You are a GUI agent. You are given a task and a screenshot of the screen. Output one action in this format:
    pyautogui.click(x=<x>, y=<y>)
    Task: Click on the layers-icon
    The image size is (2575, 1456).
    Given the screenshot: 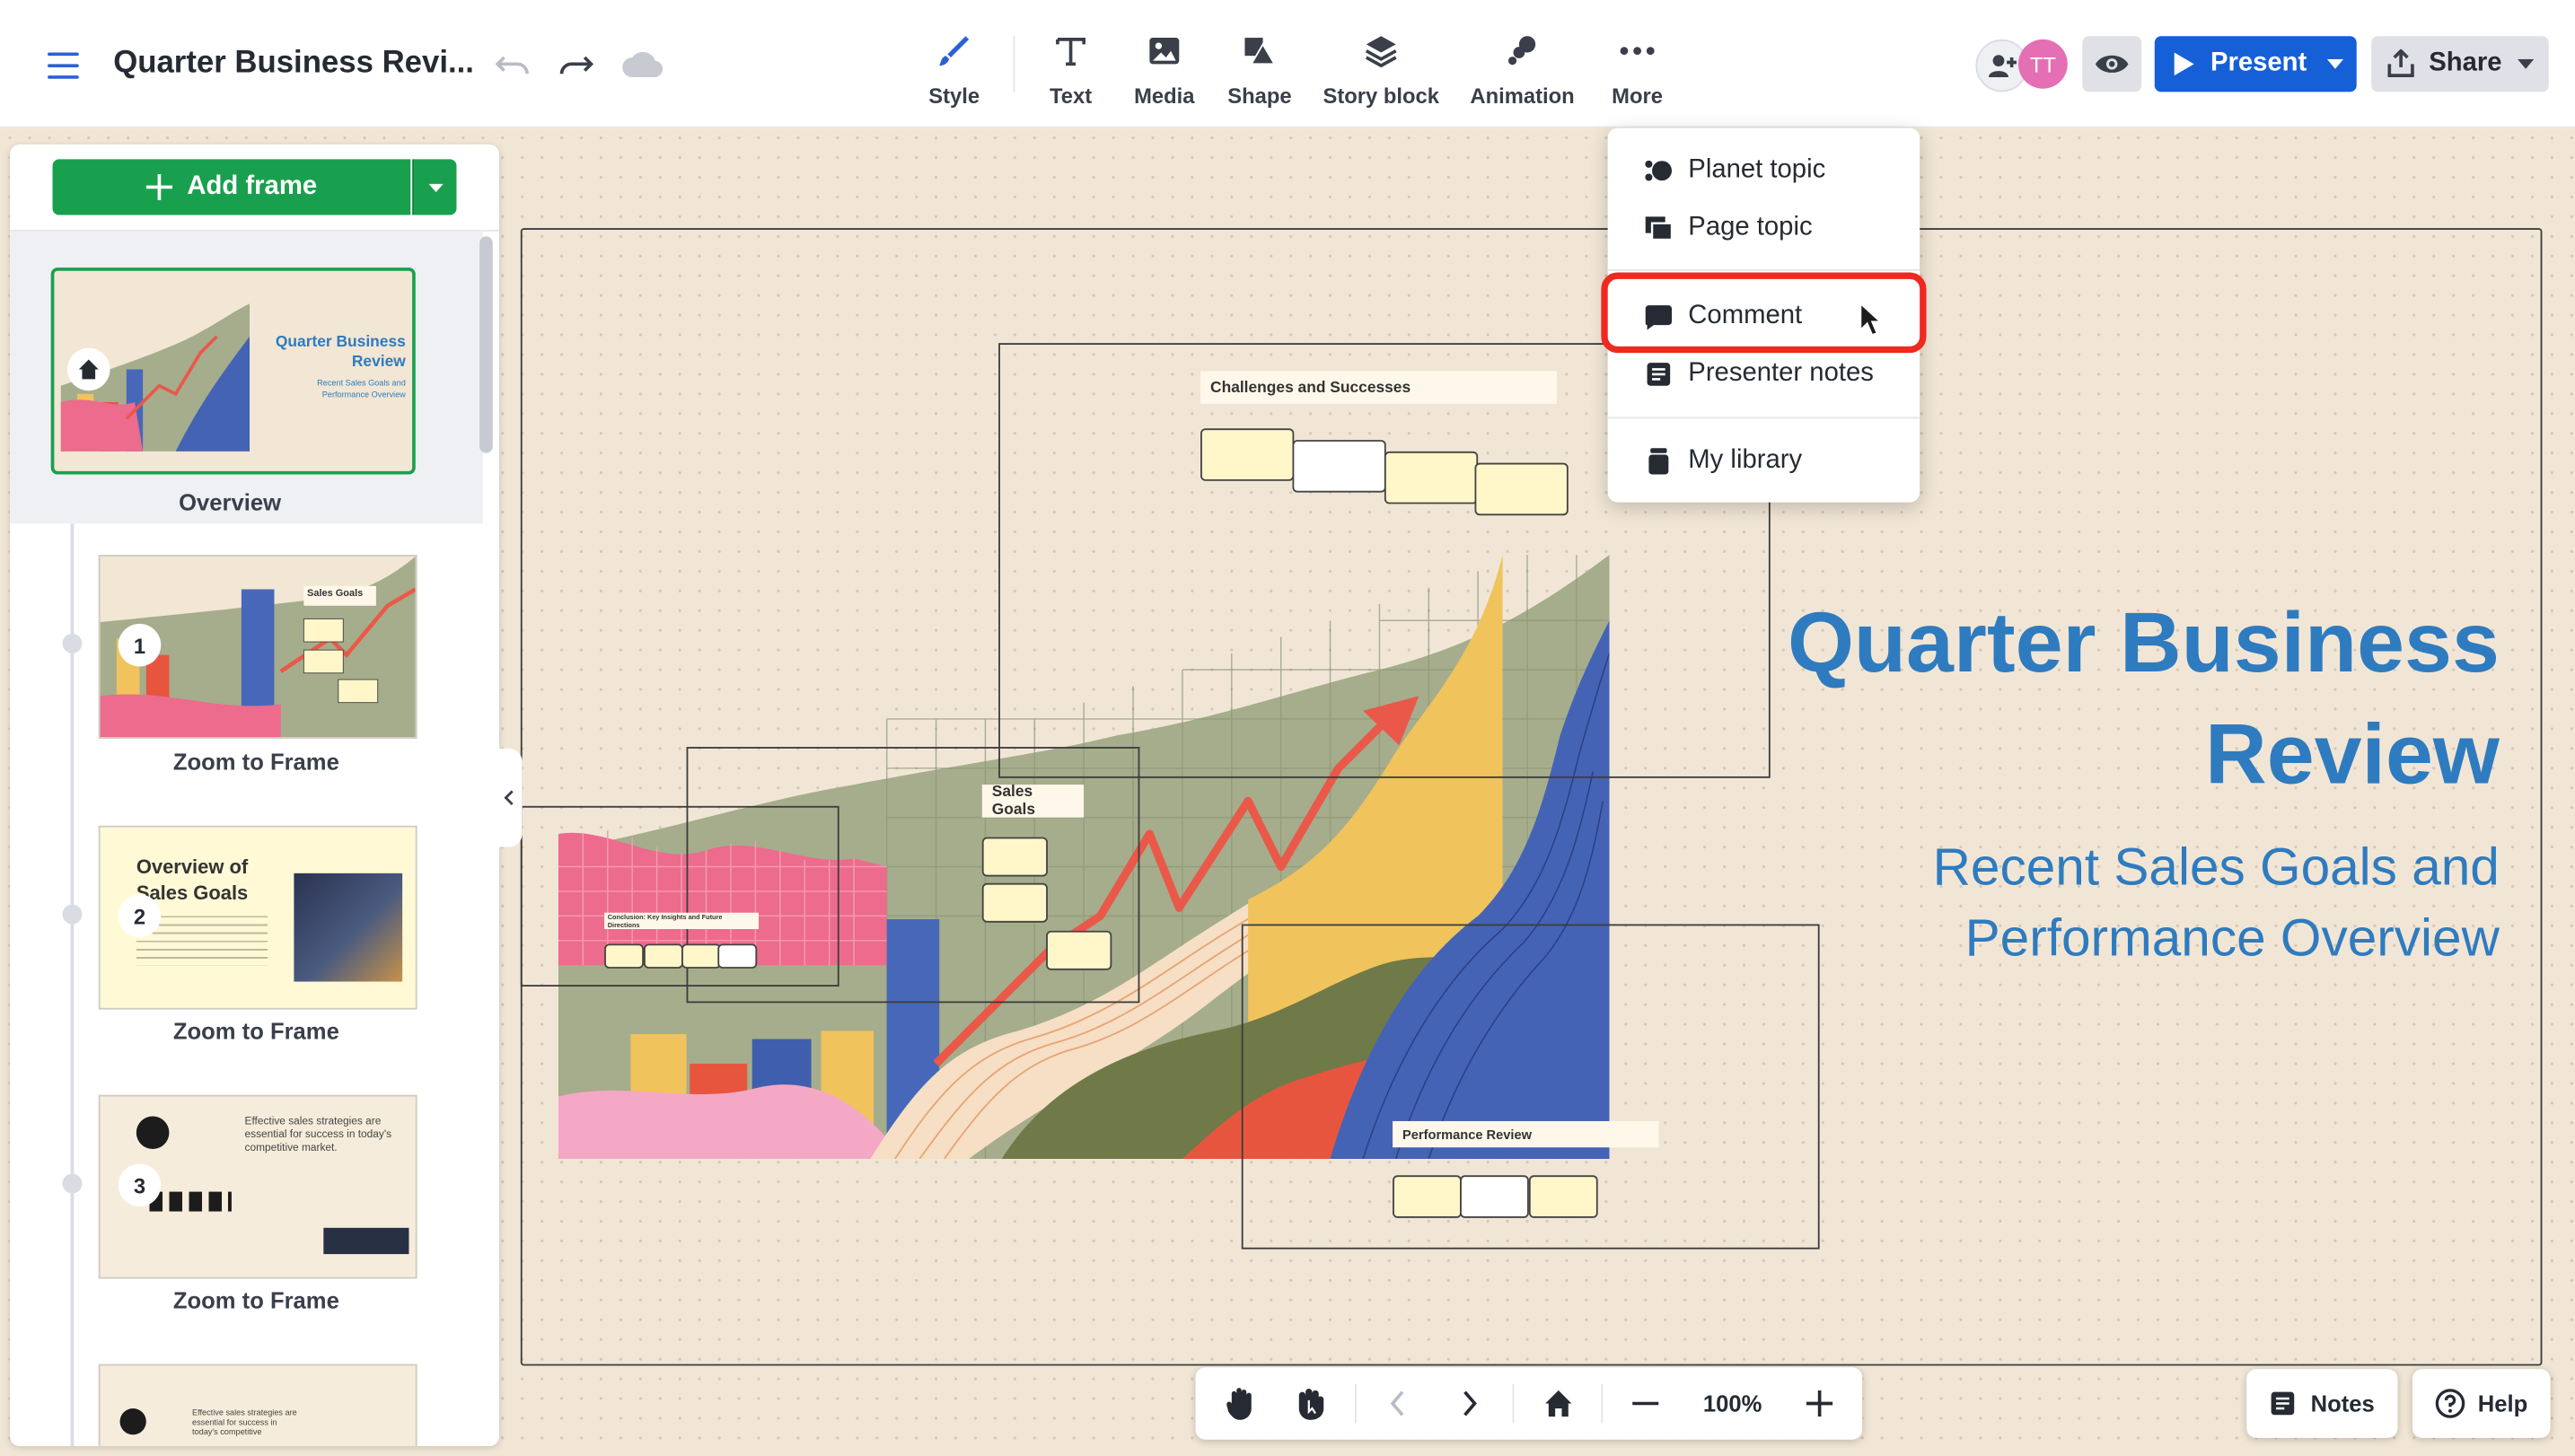 What is the action you would take?
    pyautogui.click(x=1380, y=51)
    